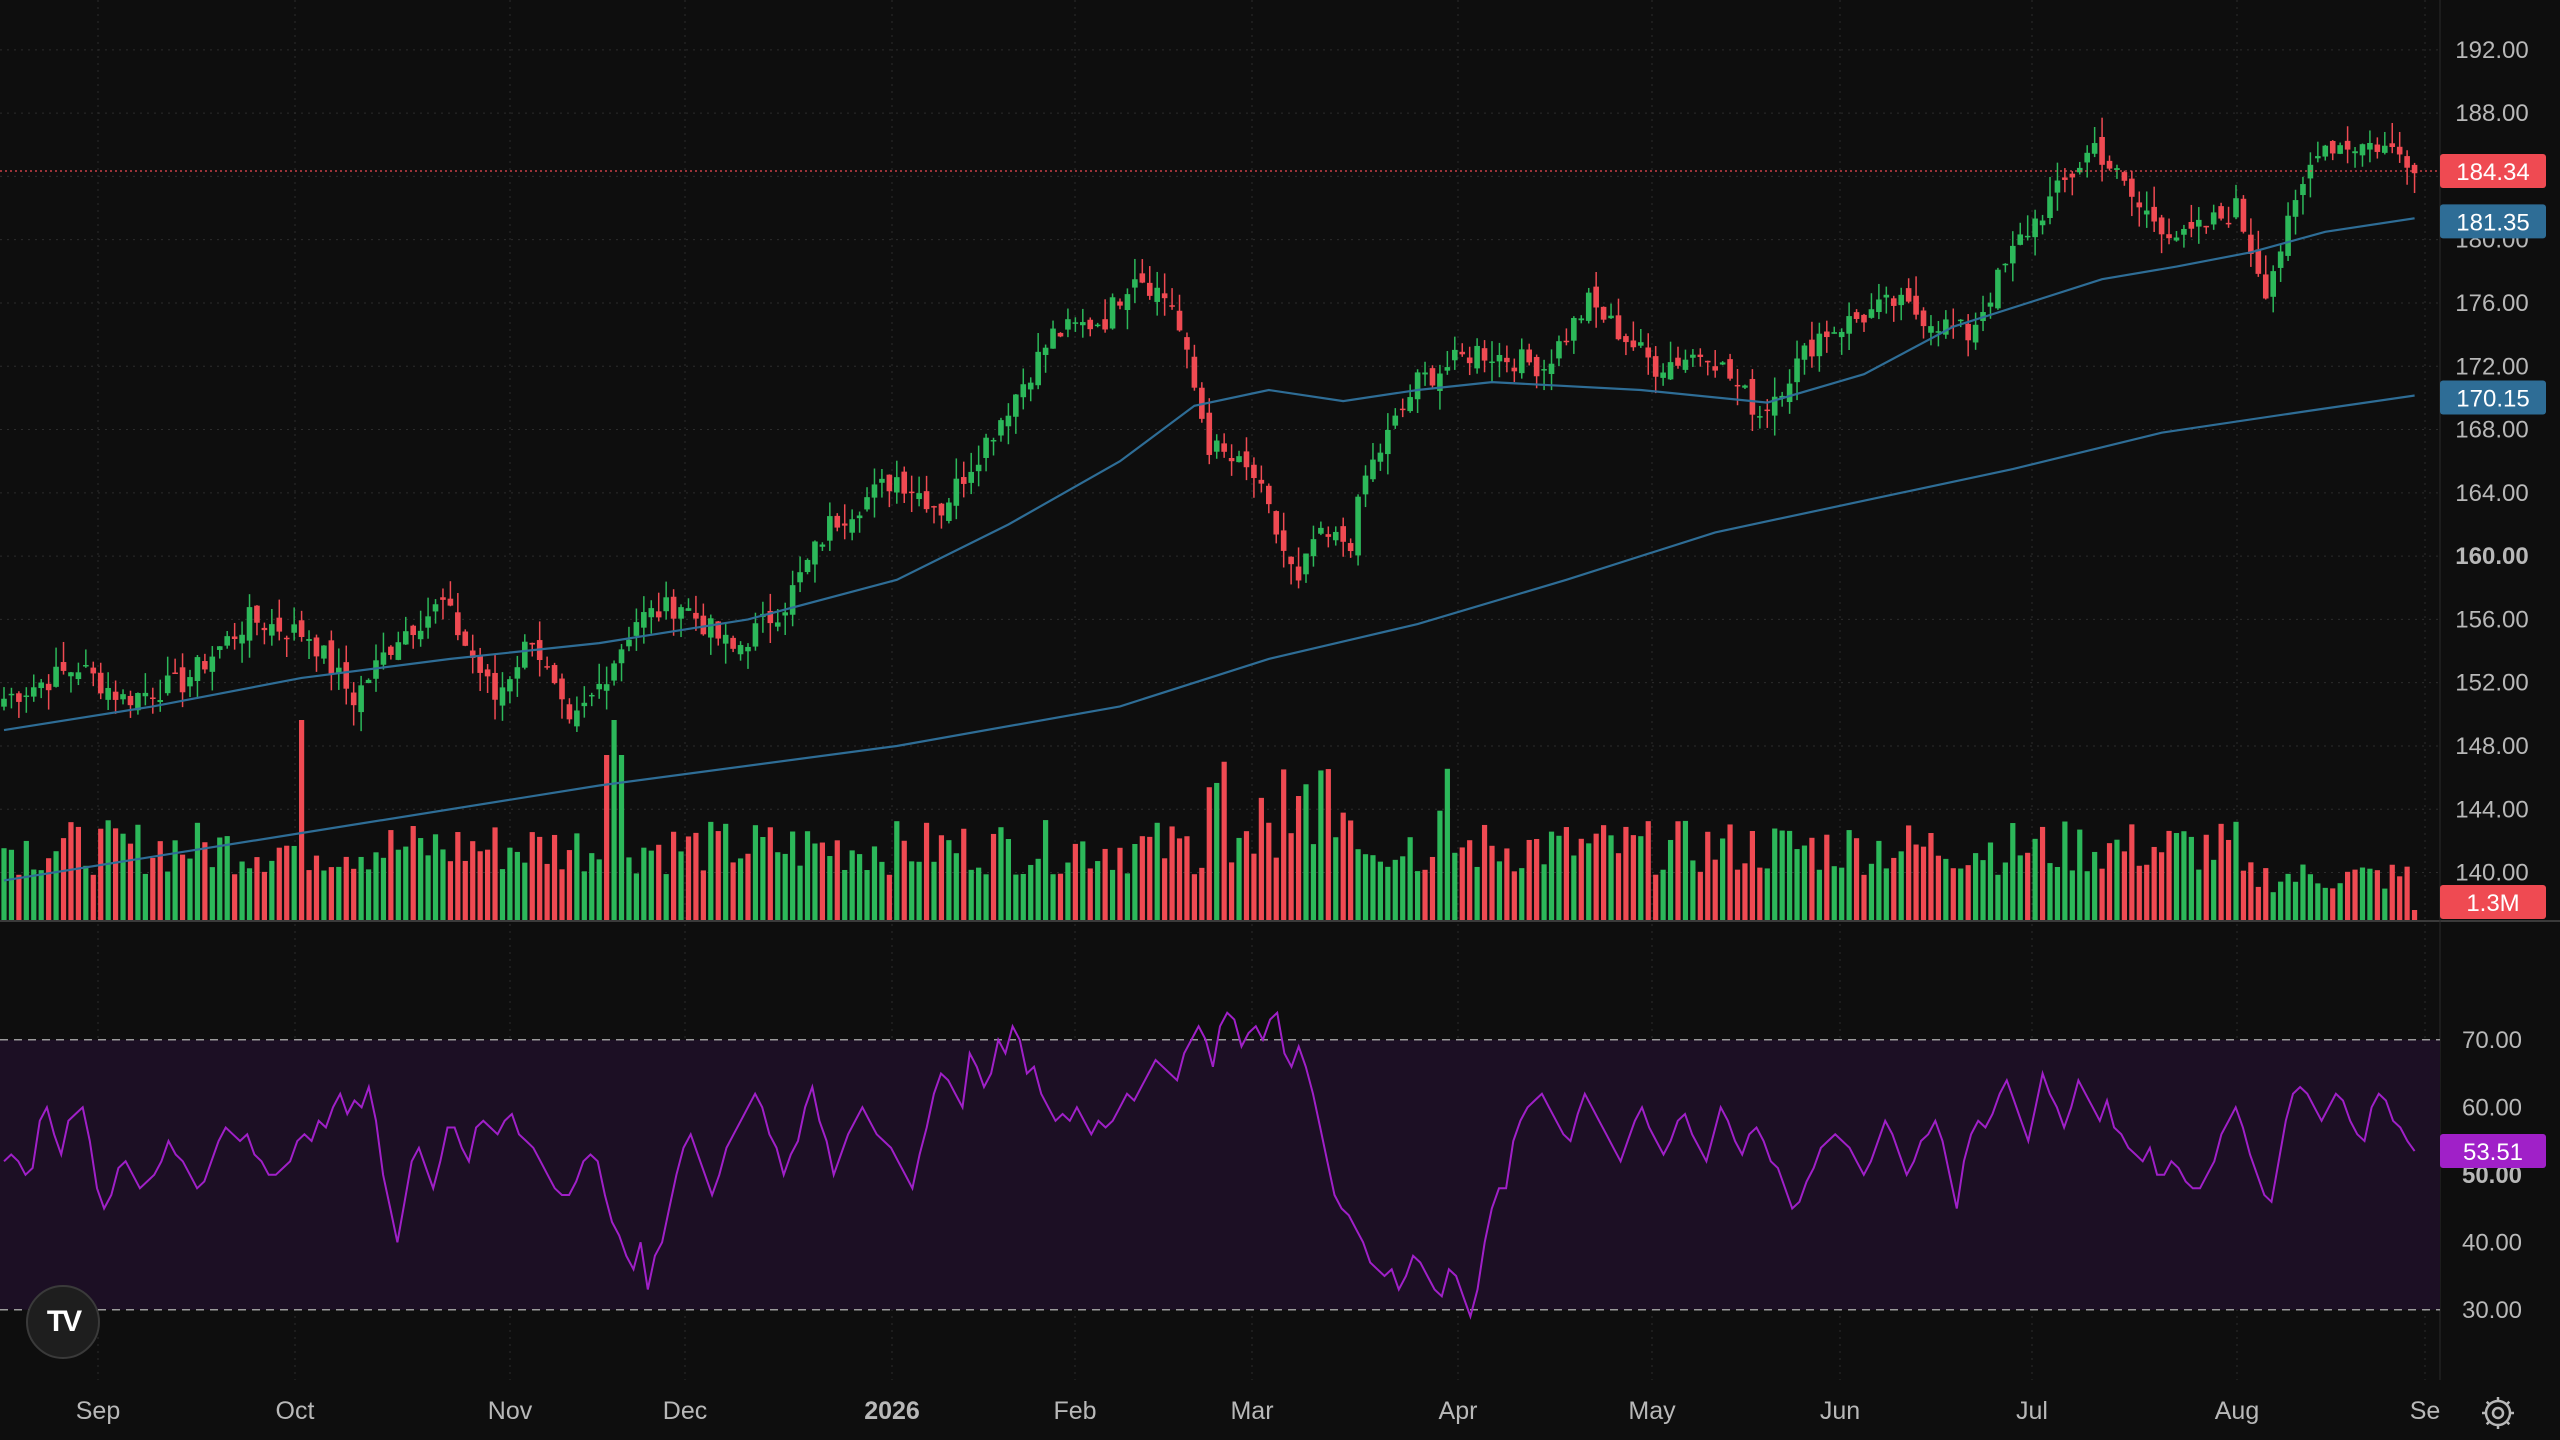 The width and height of the screenshot is (2560, 1440). What do you see at coordinates (2491, 683) in the screenshot?
I see `price-tick-label: 152.00` at bounding box center [2491, 683].